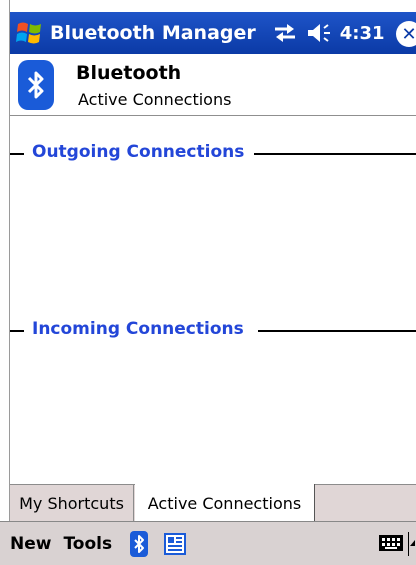 This screenshot has width=416, height=565. I want to click on document-icon, so click(175, 543).